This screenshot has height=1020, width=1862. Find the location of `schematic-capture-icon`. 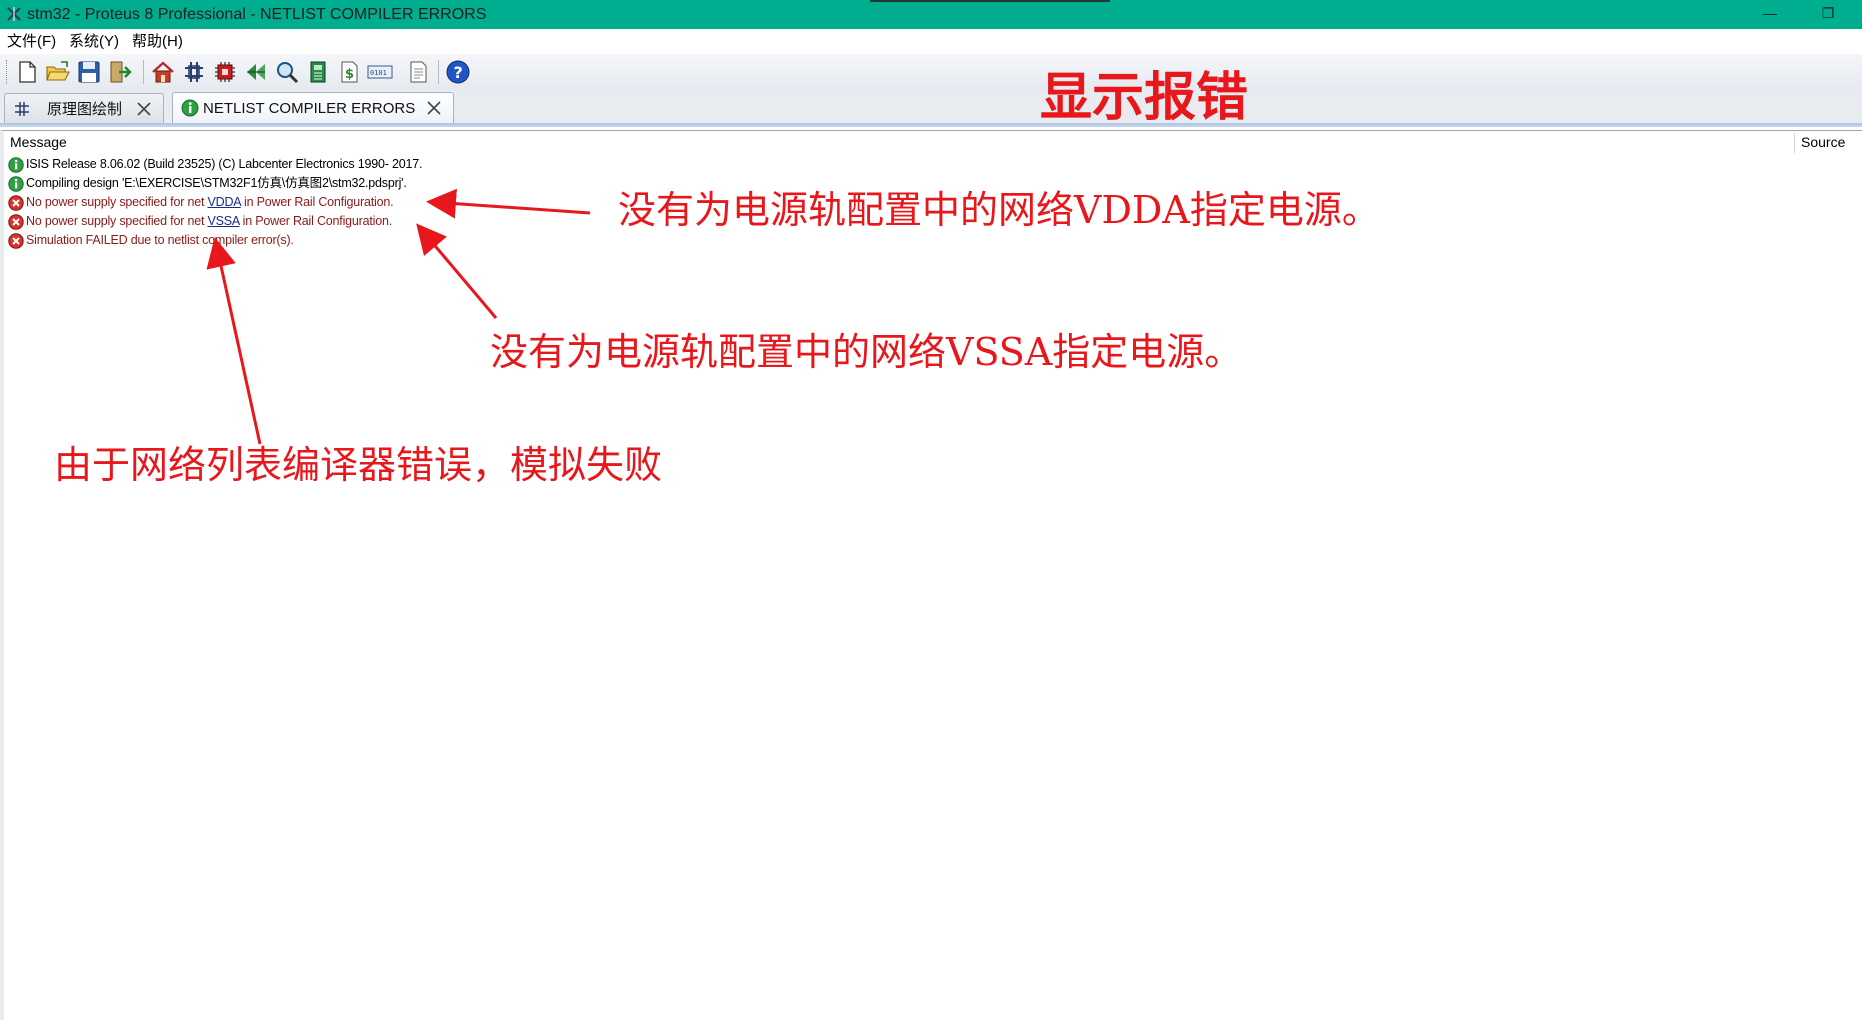

schematic-capture-icon is located at coordinates (194, 72).